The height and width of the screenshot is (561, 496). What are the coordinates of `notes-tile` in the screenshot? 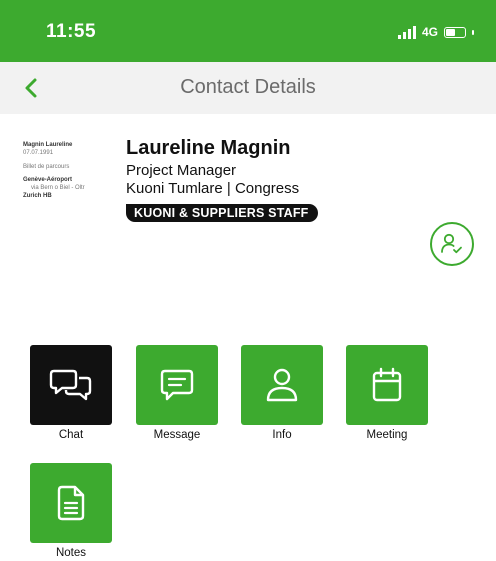 It's located at (71, 503).